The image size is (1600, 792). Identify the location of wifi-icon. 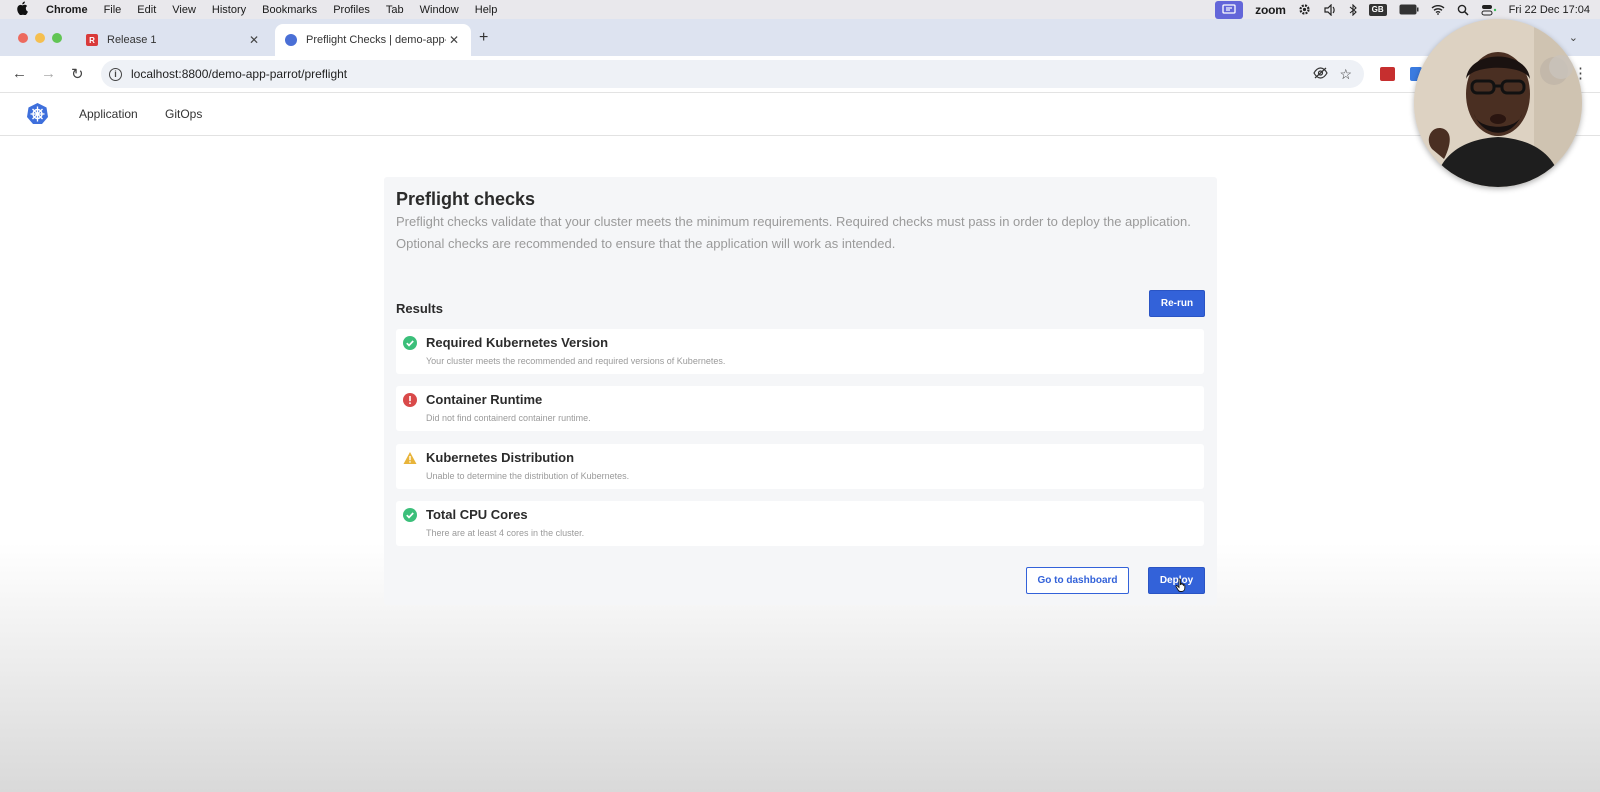
(1438, 10).